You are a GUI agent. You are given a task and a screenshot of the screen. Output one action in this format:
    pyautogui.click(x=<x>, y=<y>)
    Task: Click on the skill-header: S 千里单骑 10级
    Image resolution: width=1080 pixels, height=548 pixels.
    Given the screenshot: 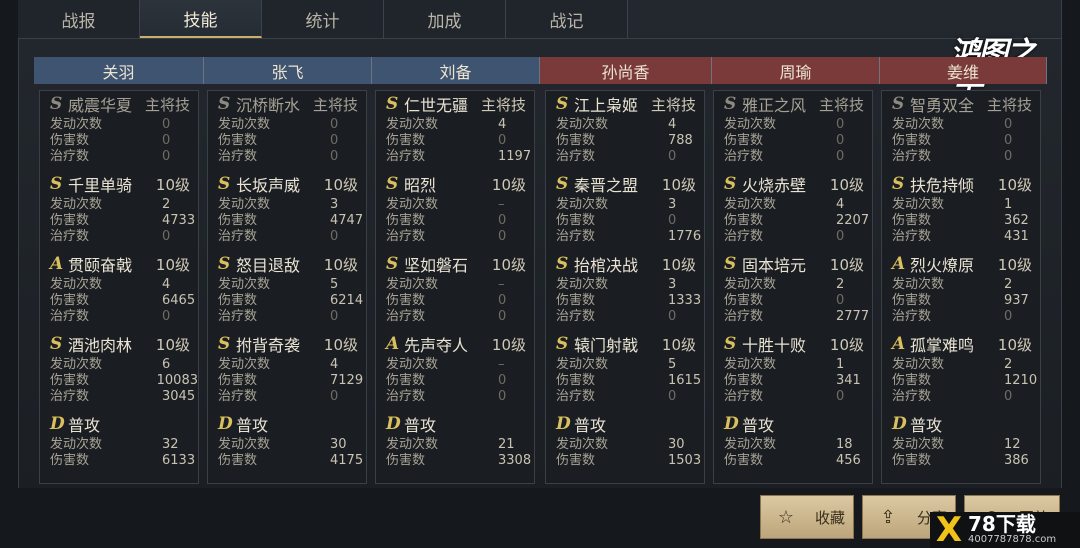 What is the action you would take?
    pyautogui.click(x=124, y=184)
    